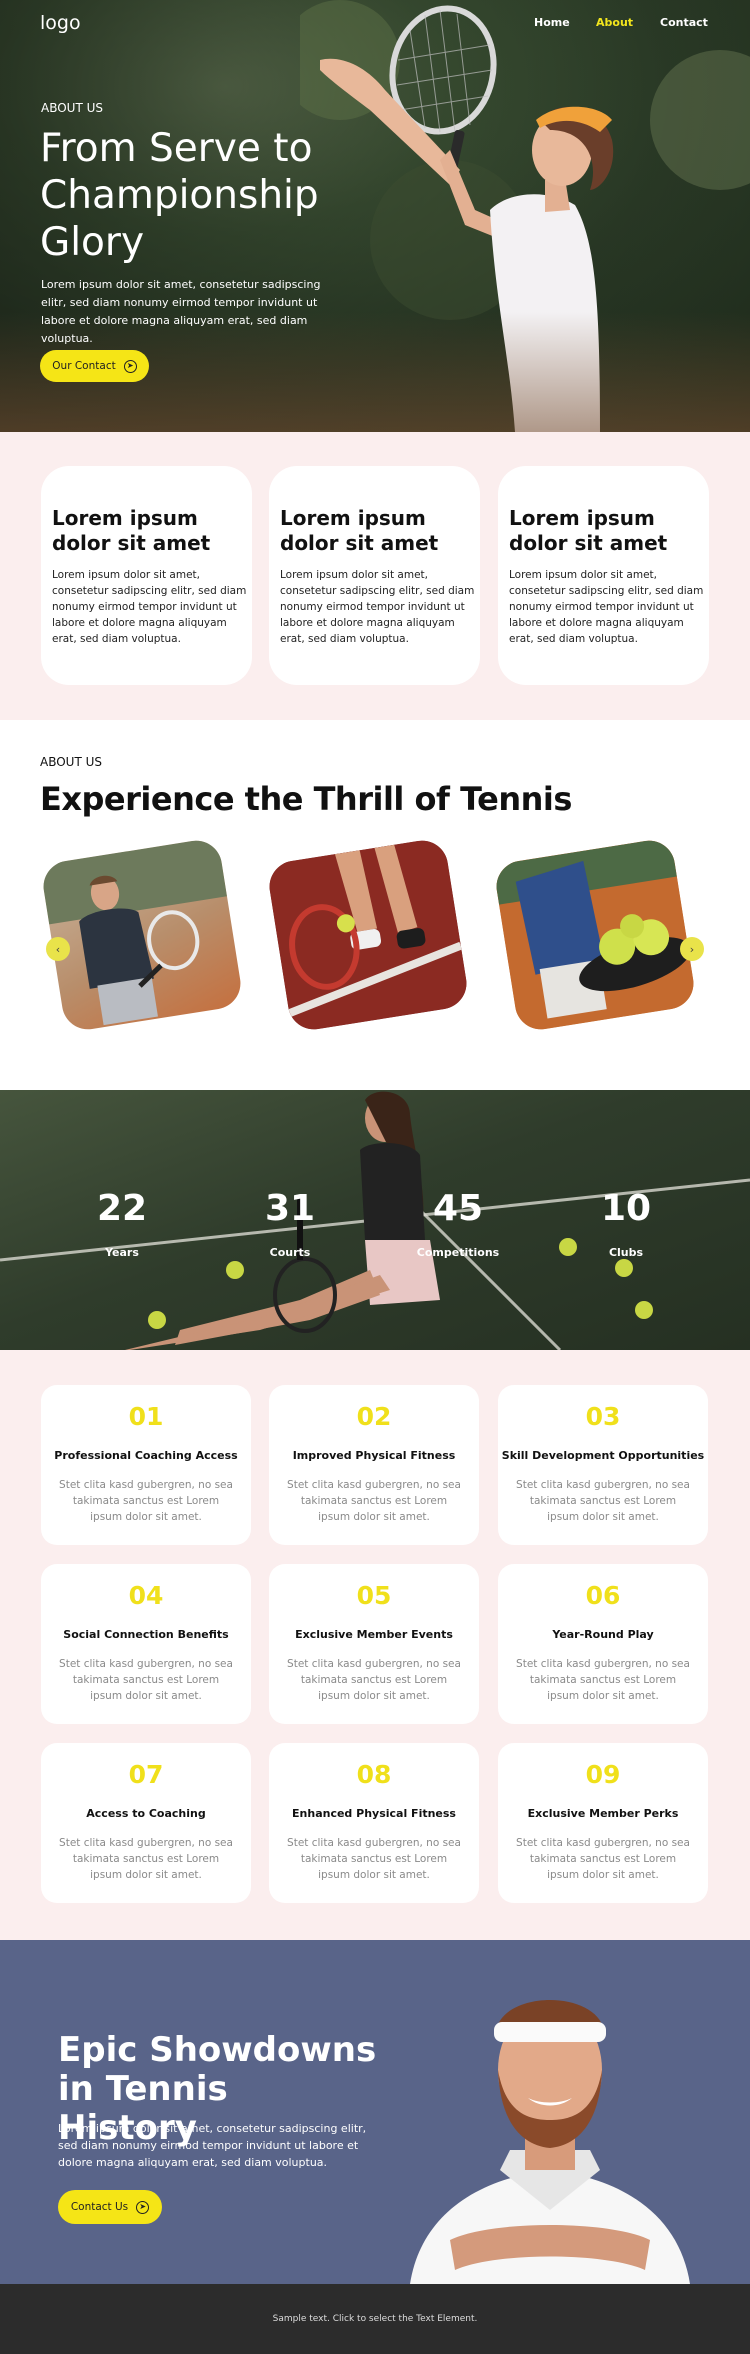  I want to click on racket-and-feet-image, so click(368, 935).